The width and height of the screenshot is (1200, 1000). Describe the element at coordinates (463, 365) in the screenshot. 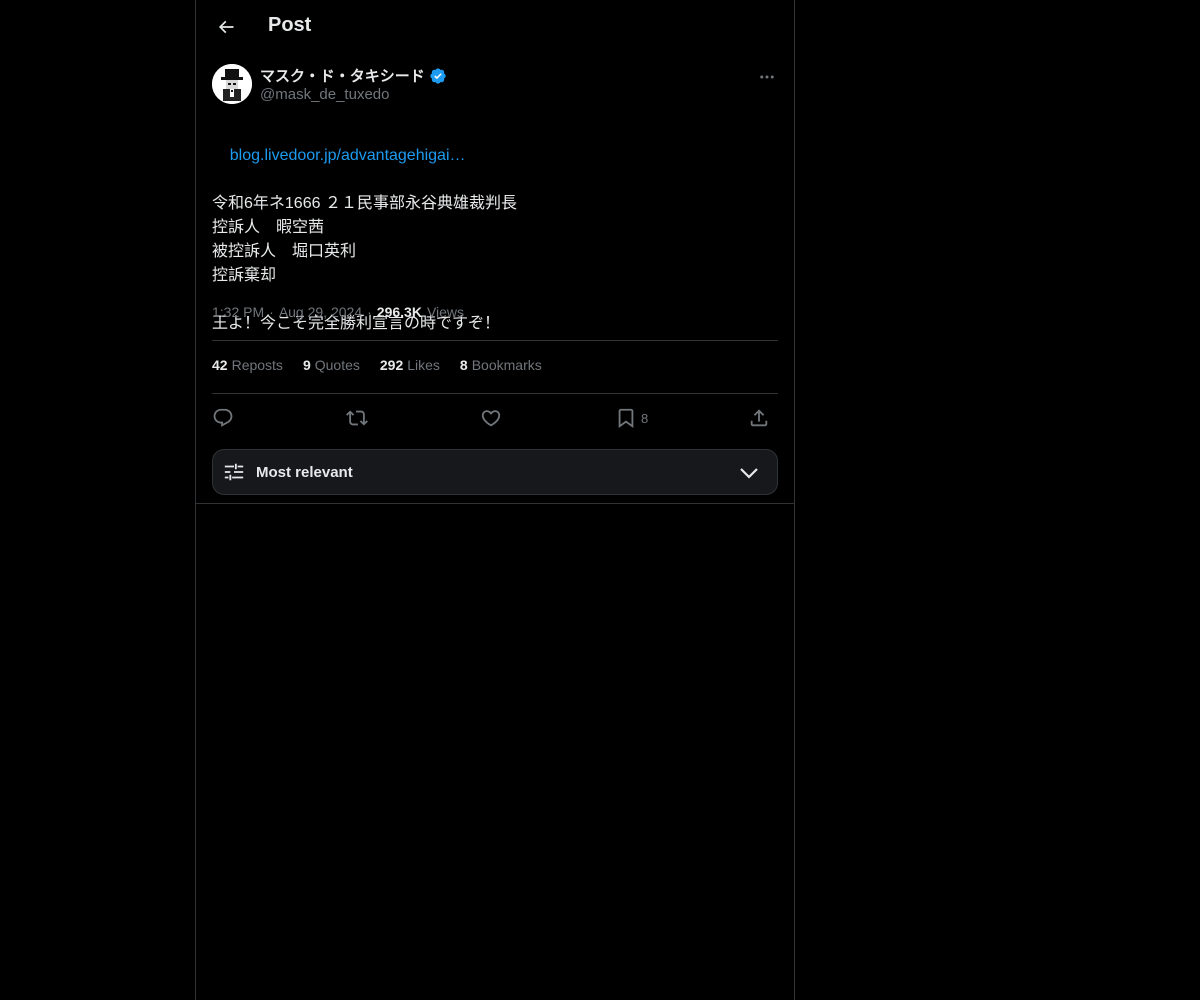

I see `bookmarks-count: 8` at that location.